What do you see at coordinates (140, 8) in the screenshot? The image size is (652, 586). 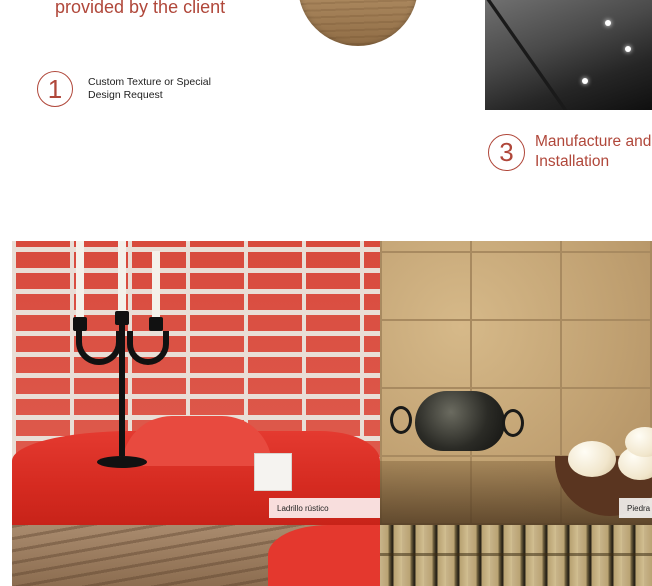 I see `headline-fragment: provided by the client` at bounding box center [140, 8].